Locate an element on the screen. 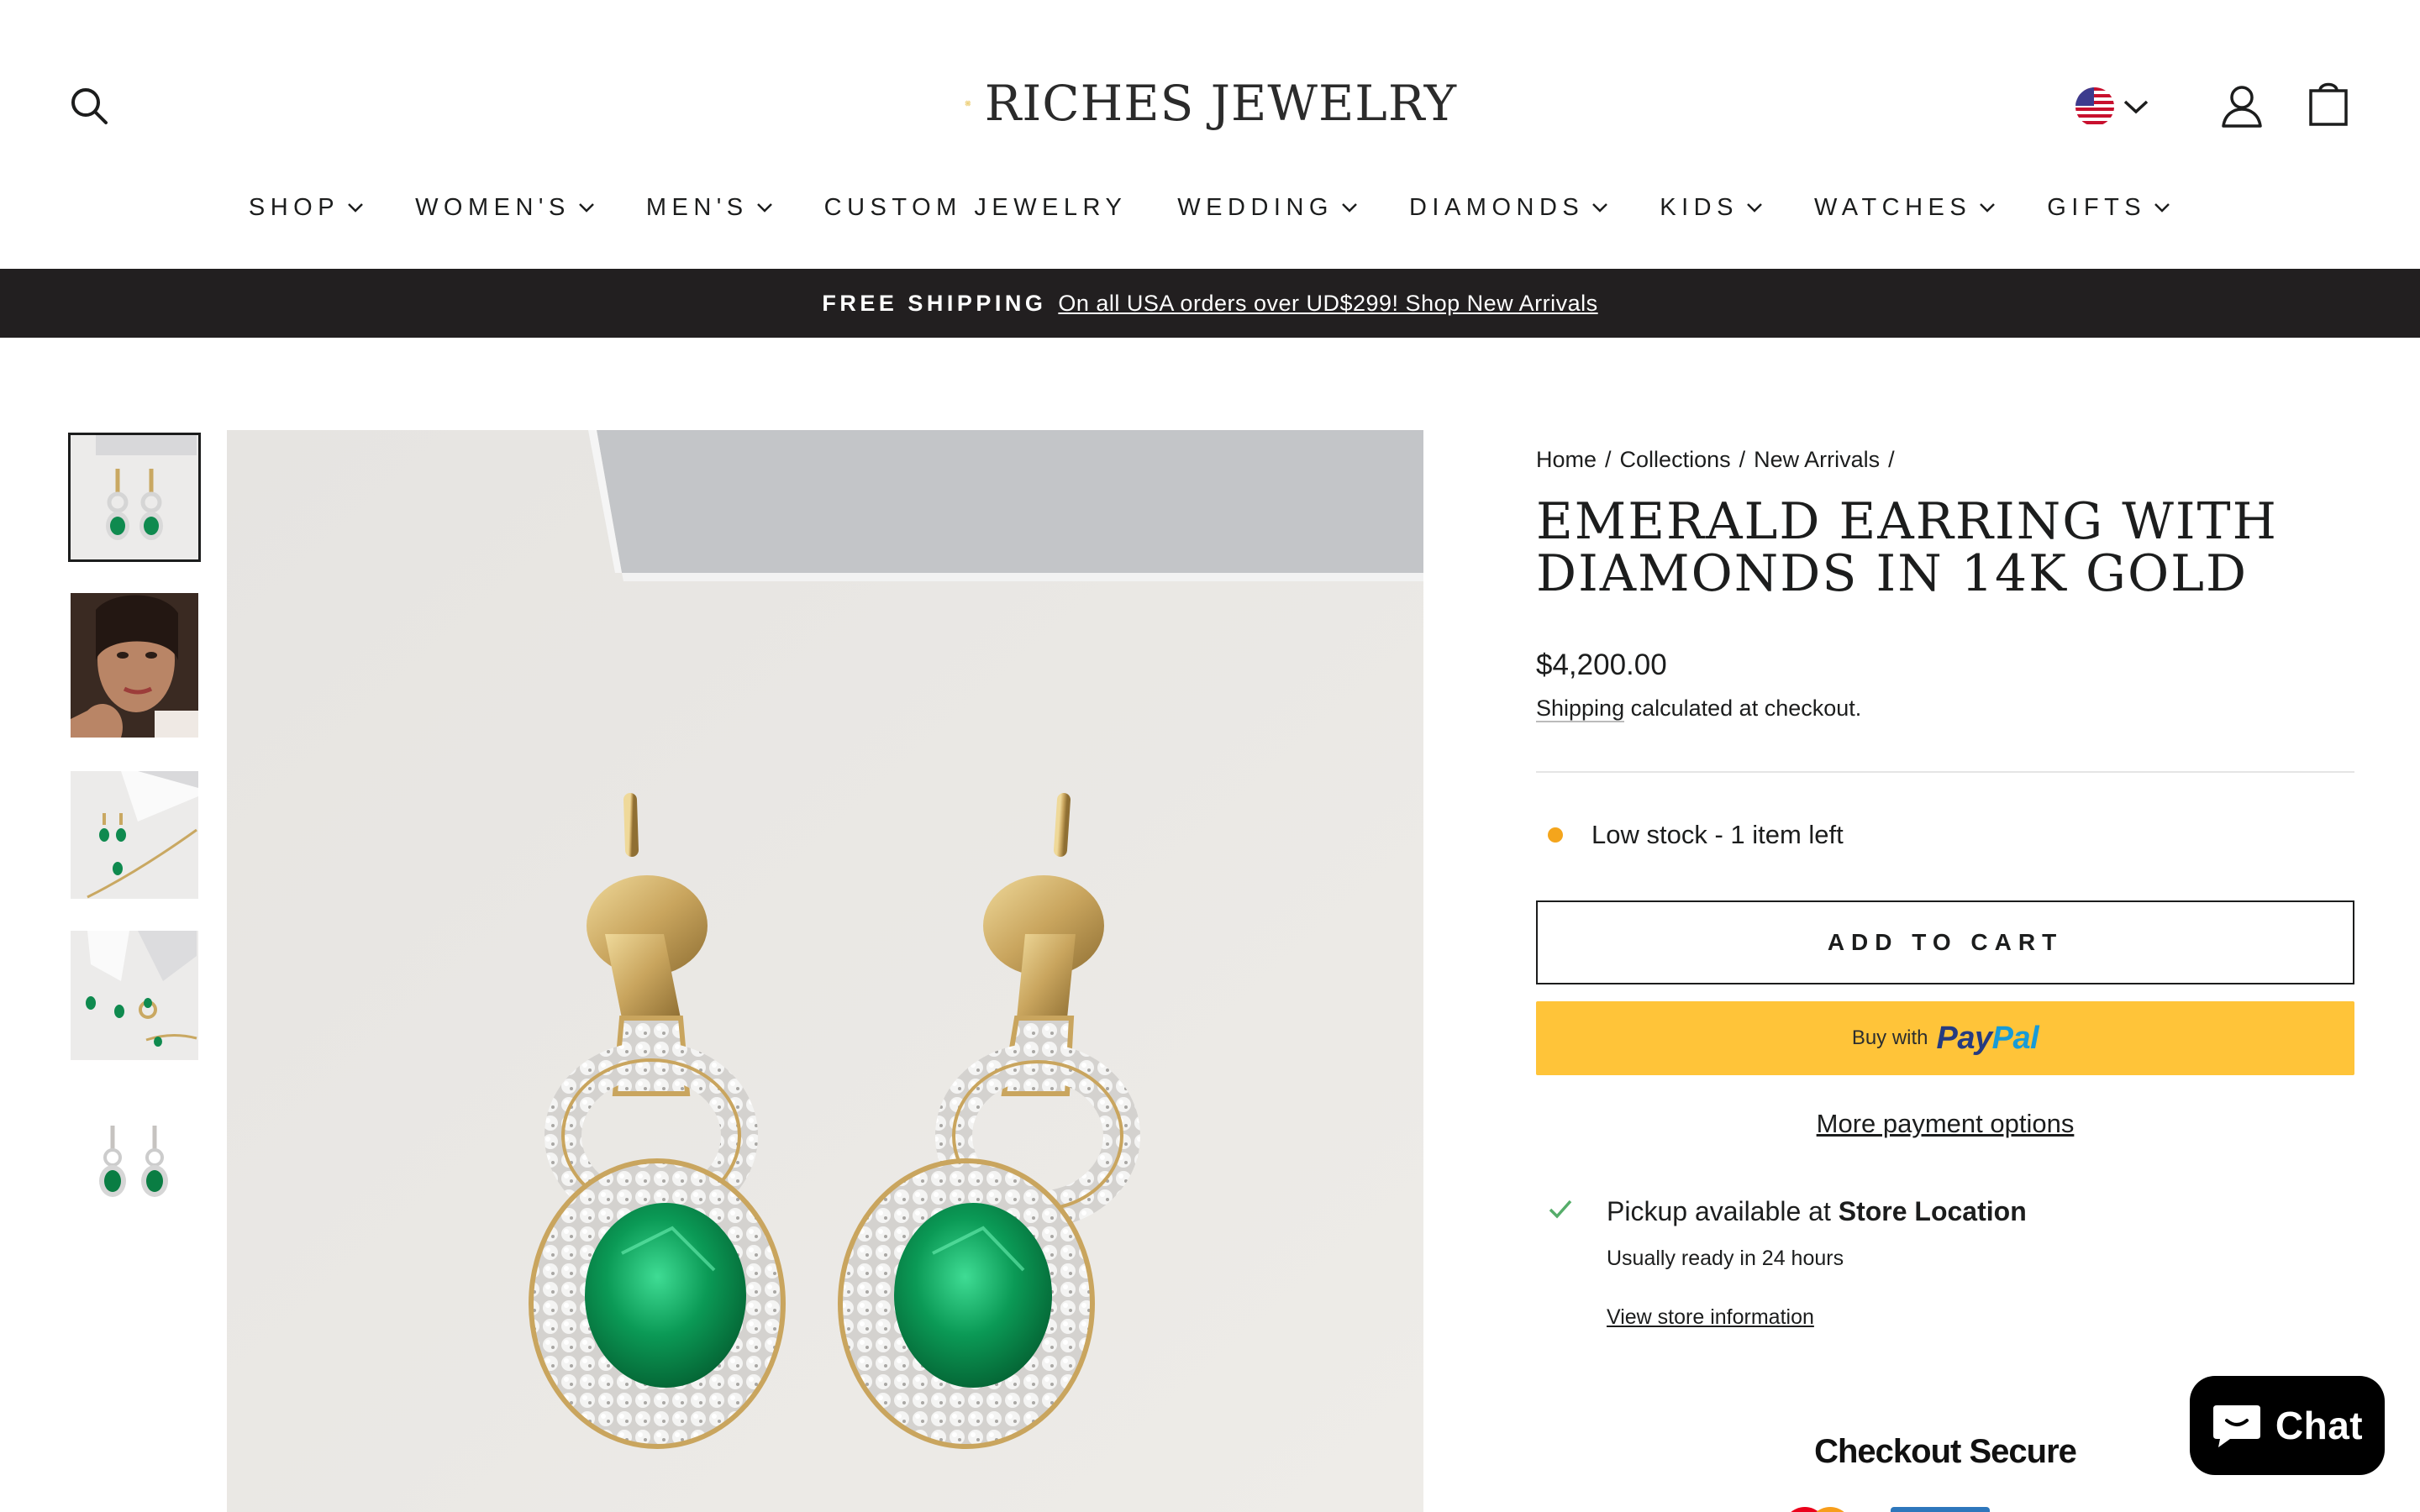  stock-status: Low stock - 1 item left is located at coordinates (1696, 835).